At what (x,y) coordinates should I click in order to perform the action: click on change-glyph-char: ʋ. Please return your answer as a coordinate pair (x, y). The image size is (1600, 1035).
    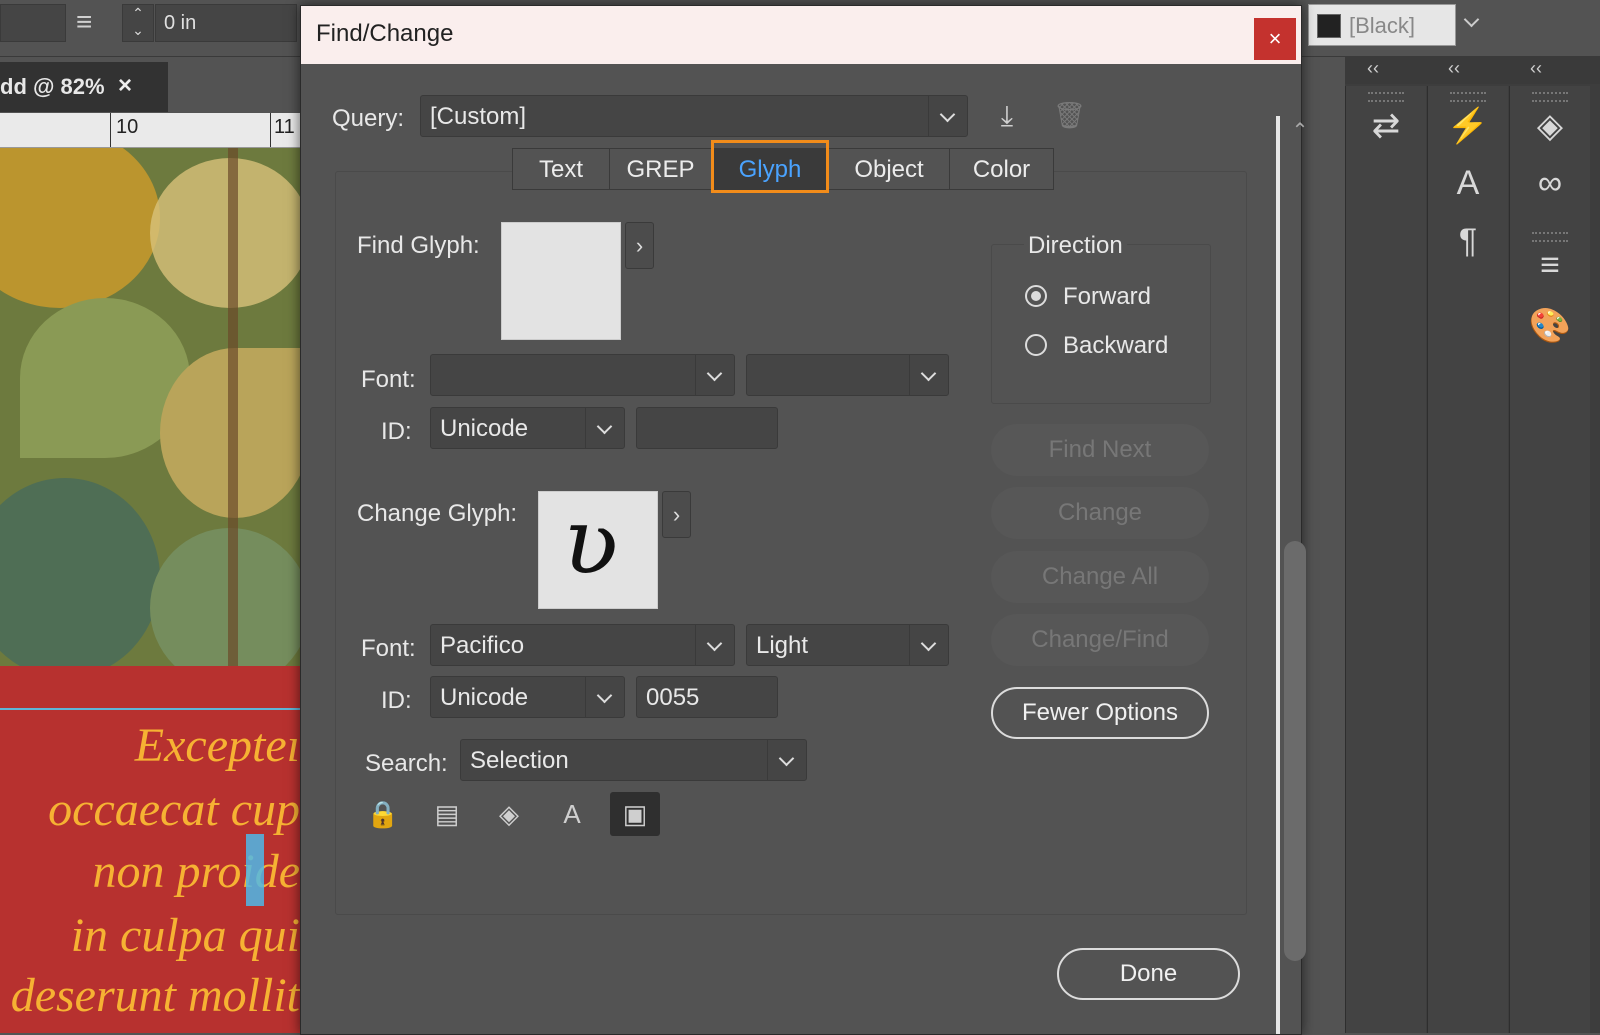
    Looking at the image, I should click on (591, 541).